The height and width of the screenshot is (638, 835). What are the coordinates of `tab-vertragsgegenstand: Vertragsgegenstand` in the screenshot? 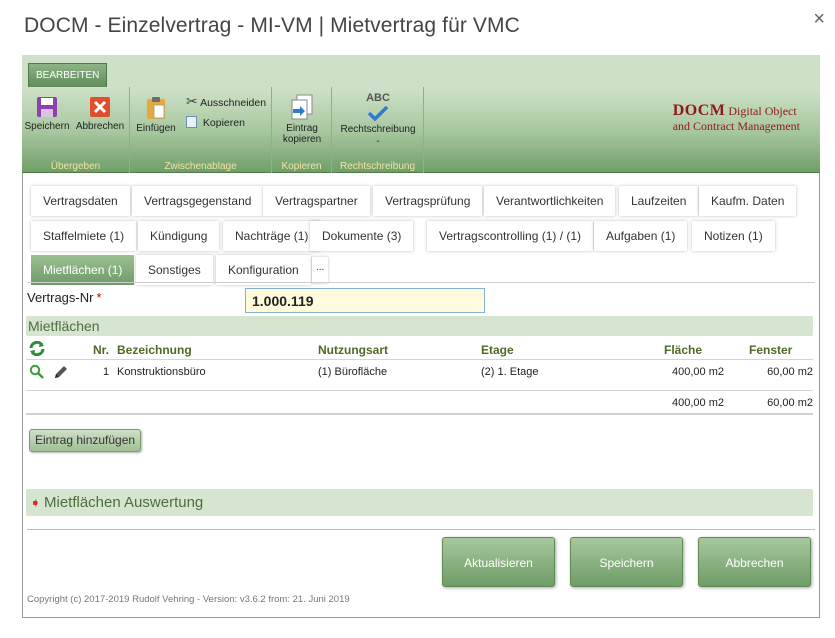 It's located at (198, 201).